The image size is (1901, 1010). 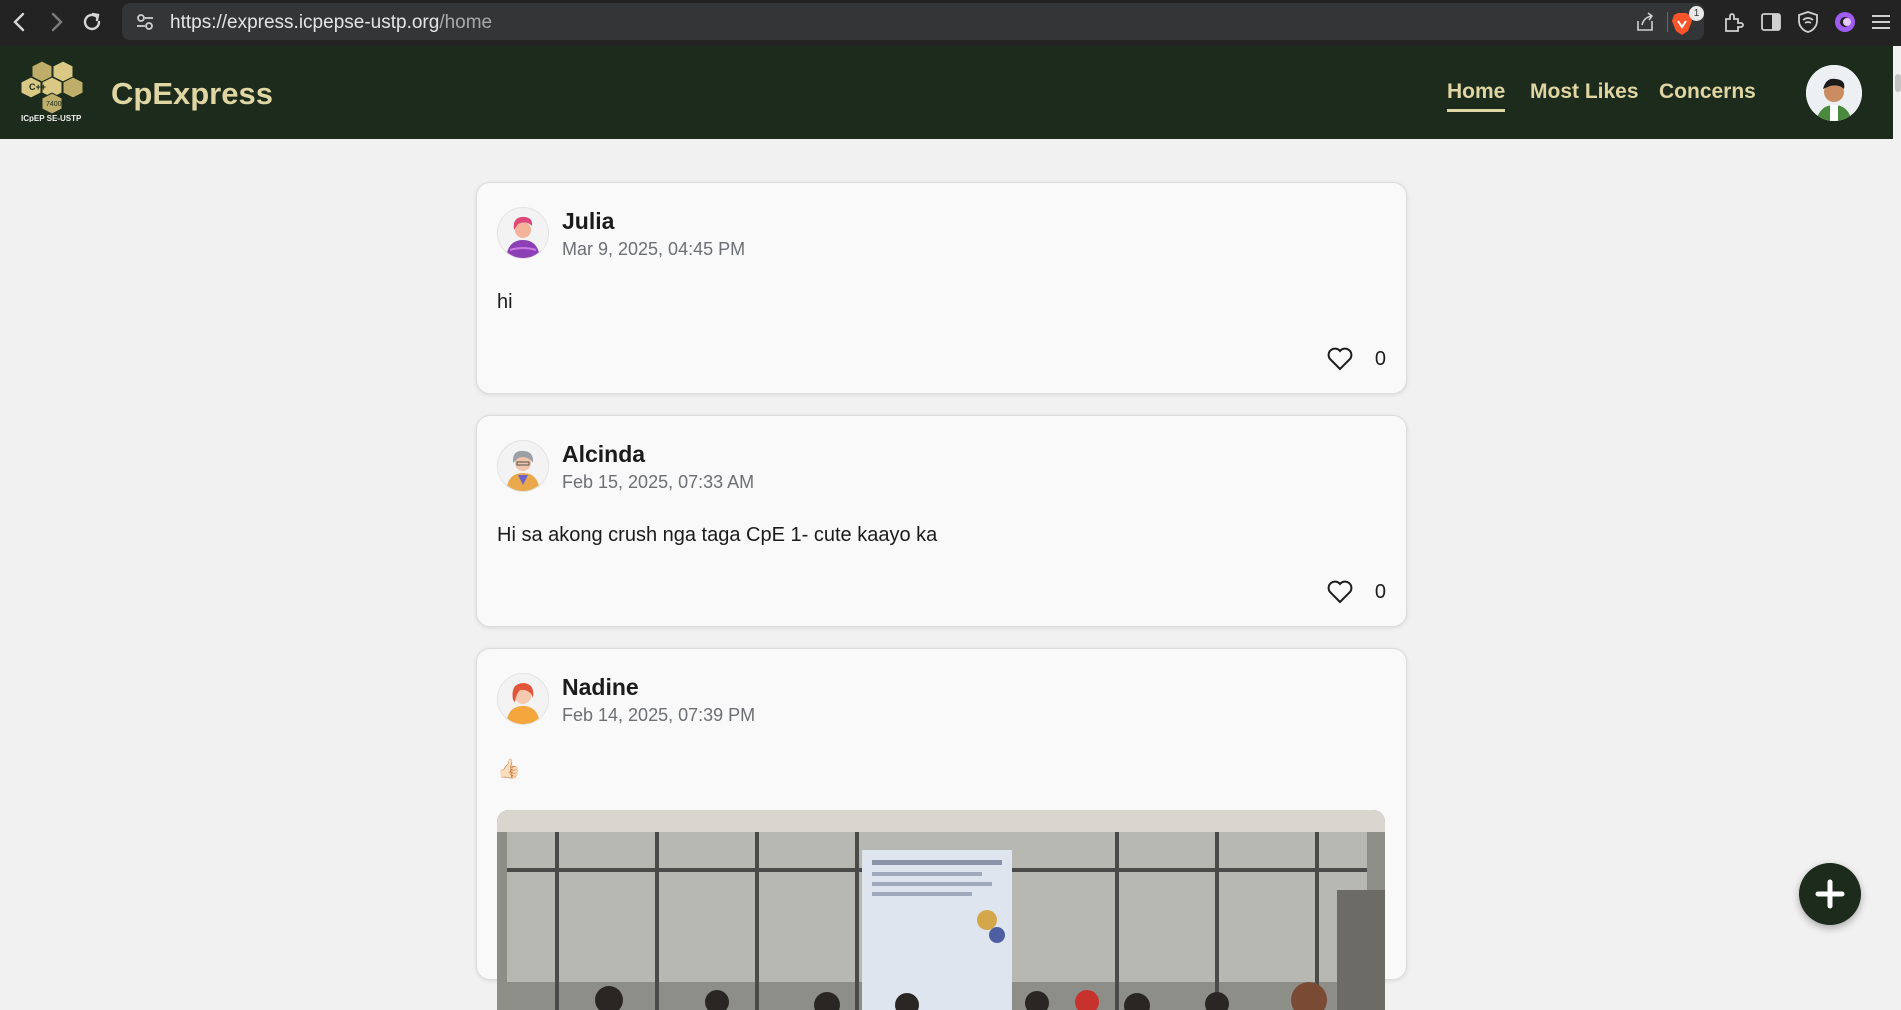 I want to click on browser-toolbar: https://express.icpepse-ustp.org/home 1, so click(x=950, y=23).